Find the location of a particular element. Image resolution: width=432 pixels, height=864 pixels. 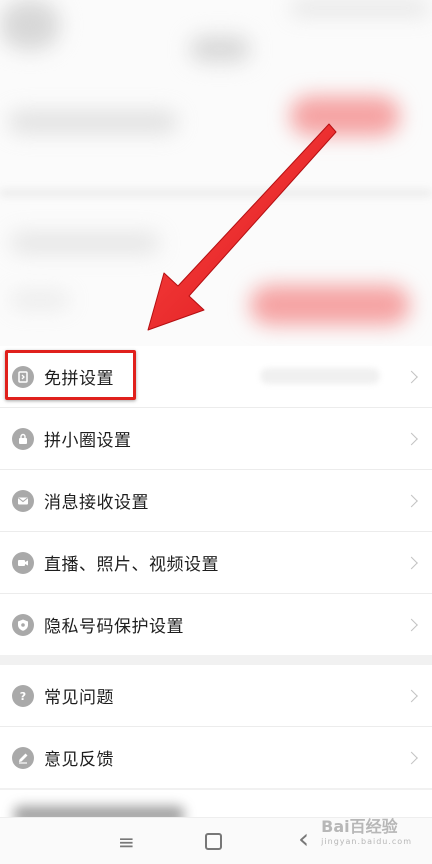

settings-item-label: 隐私号码保护设置 is located at coordinates (114, 627).